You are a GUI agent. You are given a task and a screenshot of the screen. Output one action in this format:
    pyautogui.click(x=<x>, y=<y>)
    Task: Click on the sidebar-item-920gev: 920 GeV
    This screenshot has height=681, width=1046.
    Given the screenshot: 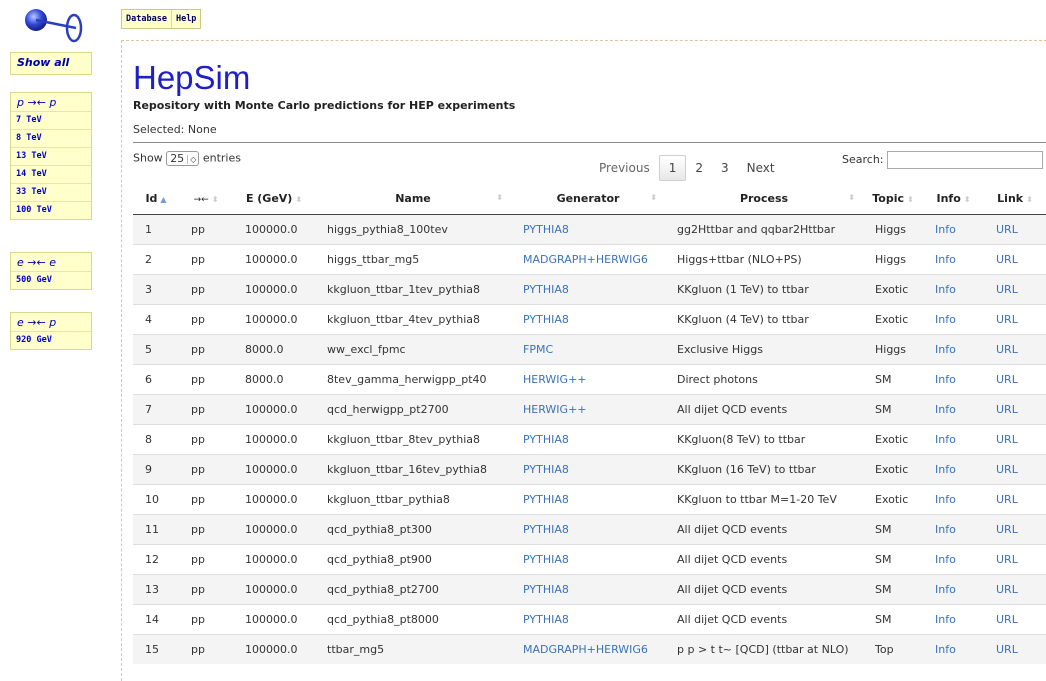 What is the action you would take?
    pyautogui.click(x=51, y=340)
    